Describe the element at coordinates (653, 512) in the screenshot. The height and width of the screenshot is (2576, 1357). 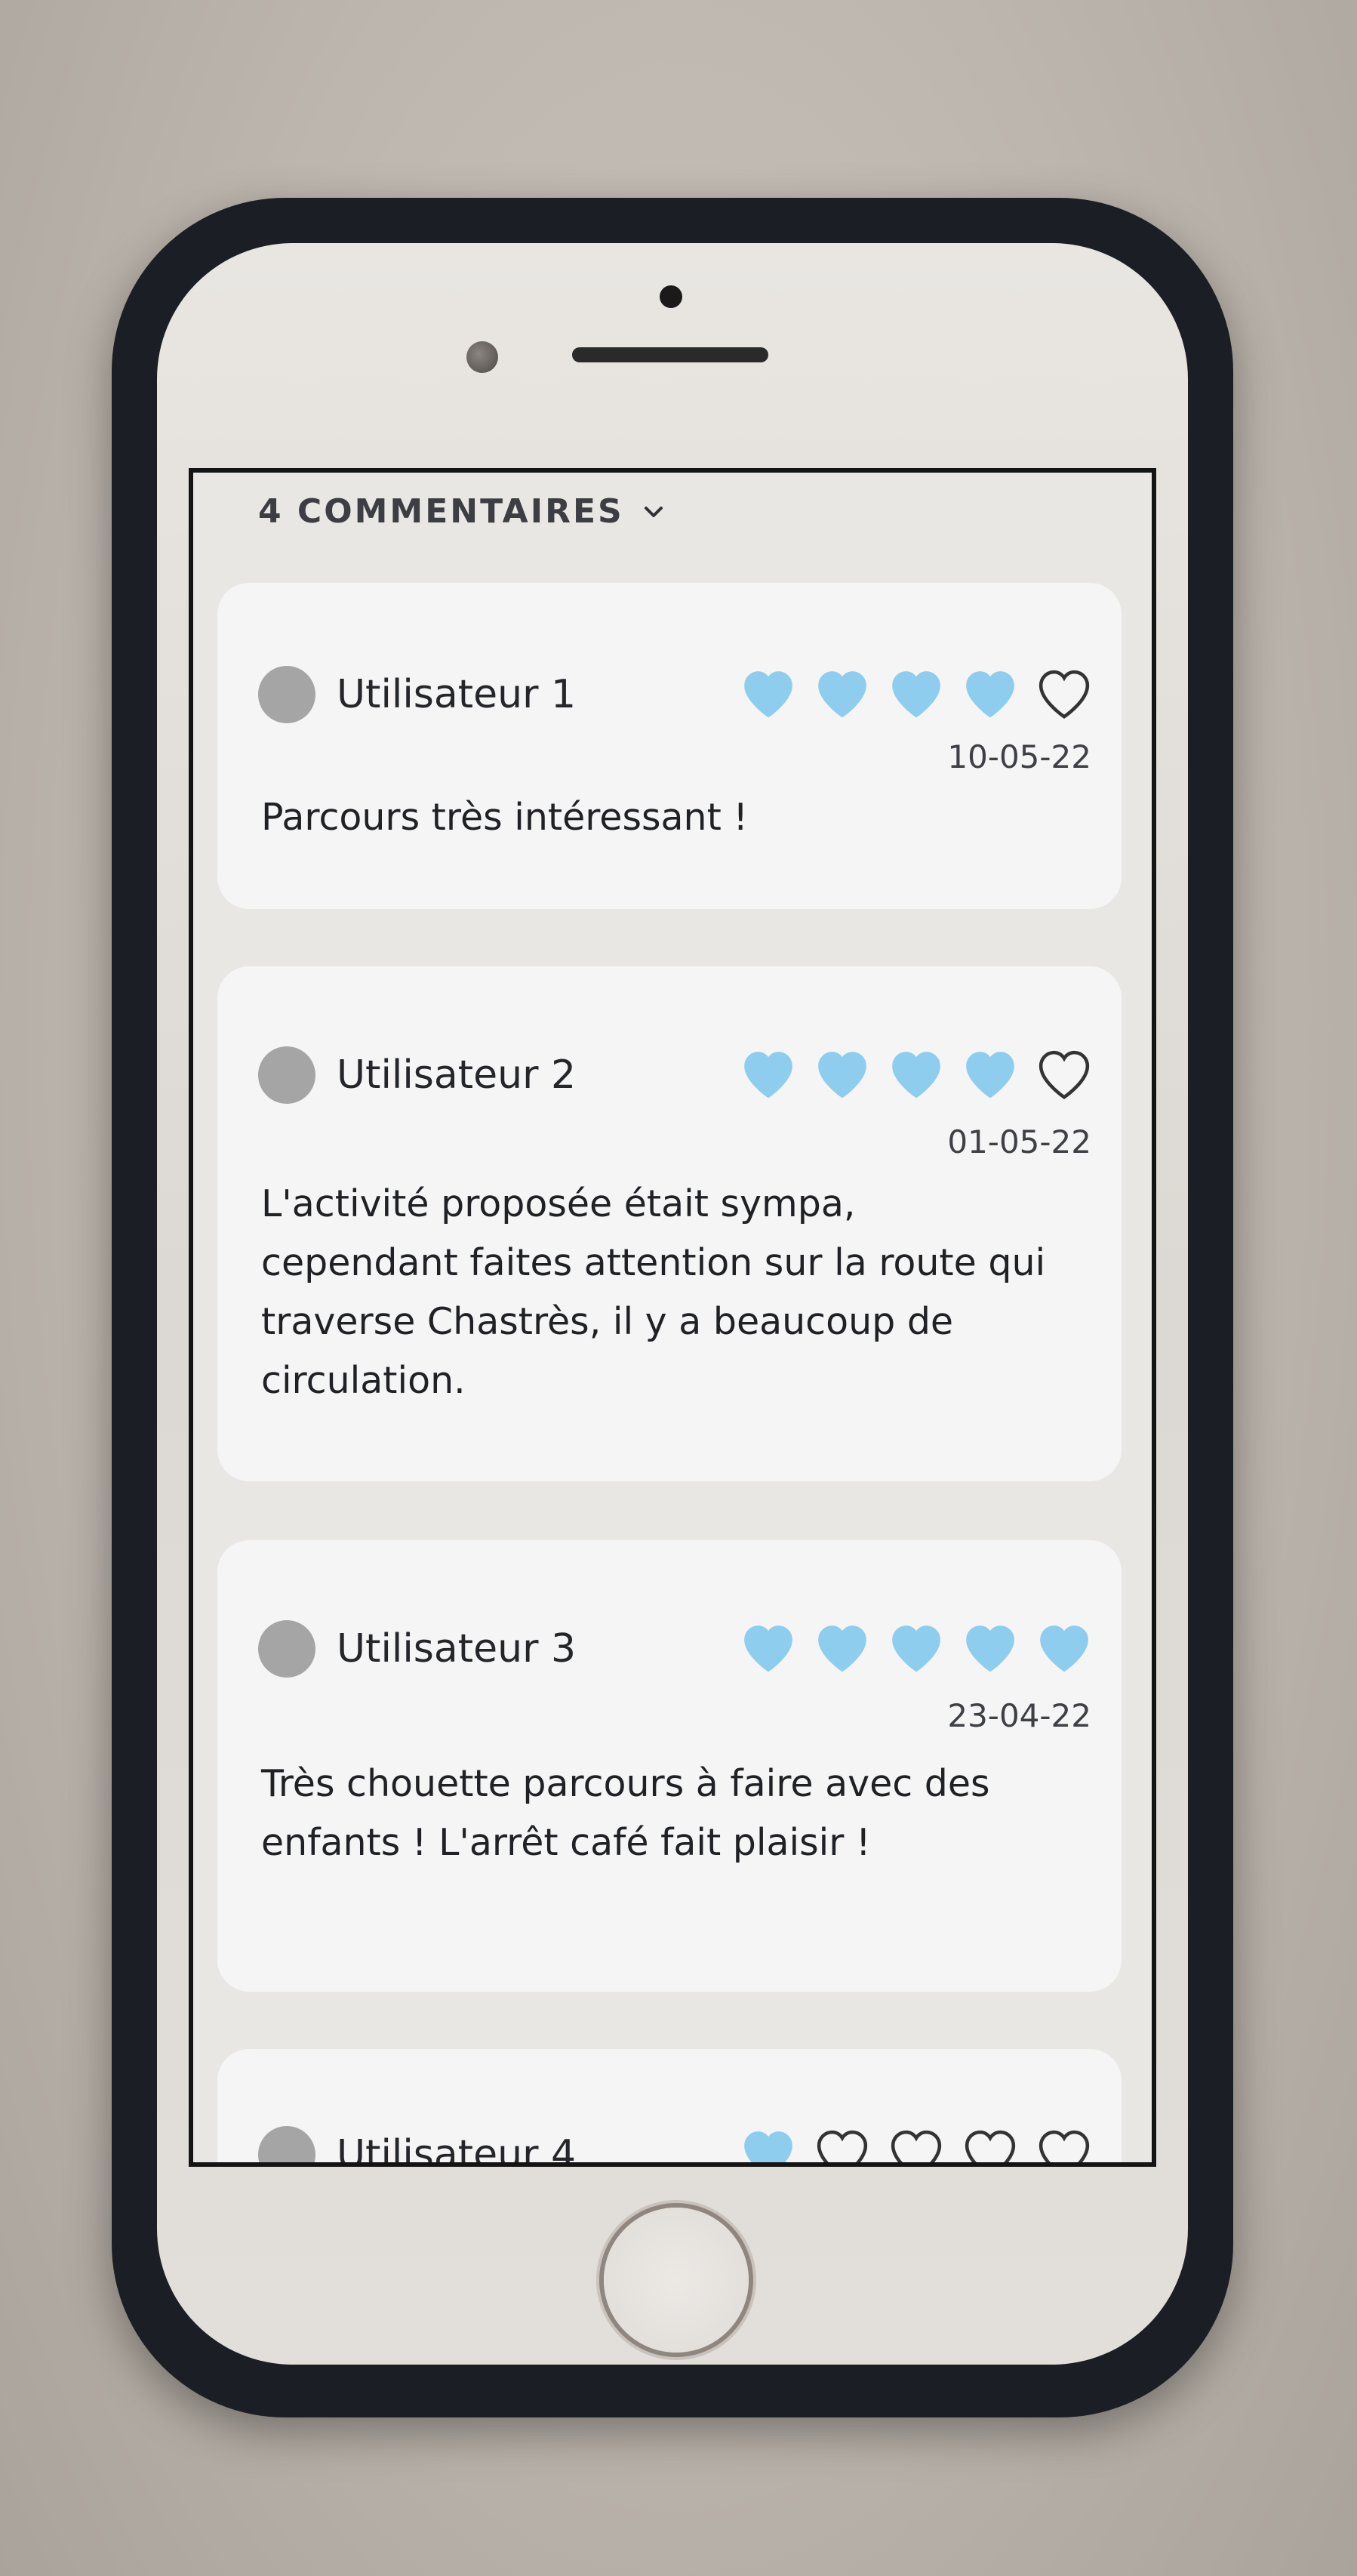
I see `chevron-down-icon` at that location.